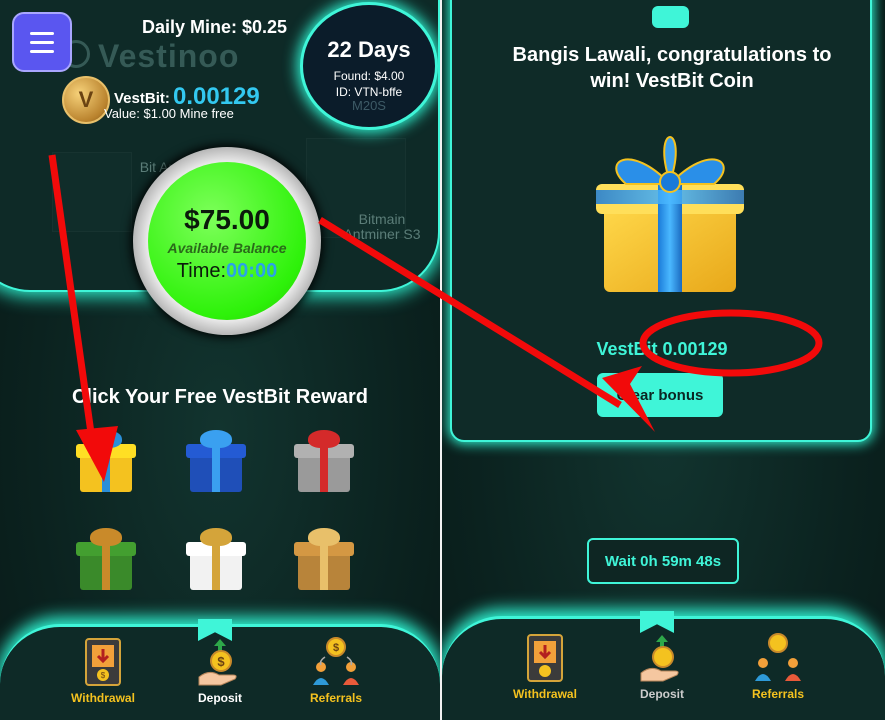 Image resolution: width=885 pixels, height=720 pixels. I want to click on gift-gold-button, so click(324, 560).